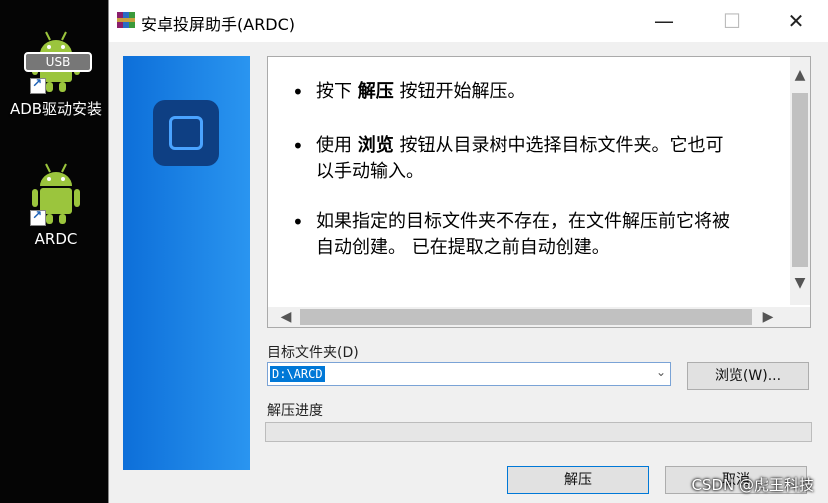 This screenshot has height=503, width=828. What do you see at coordinates (186, 263) in the screenshot?
I see `side-banner` at bounding box center [186, 263].